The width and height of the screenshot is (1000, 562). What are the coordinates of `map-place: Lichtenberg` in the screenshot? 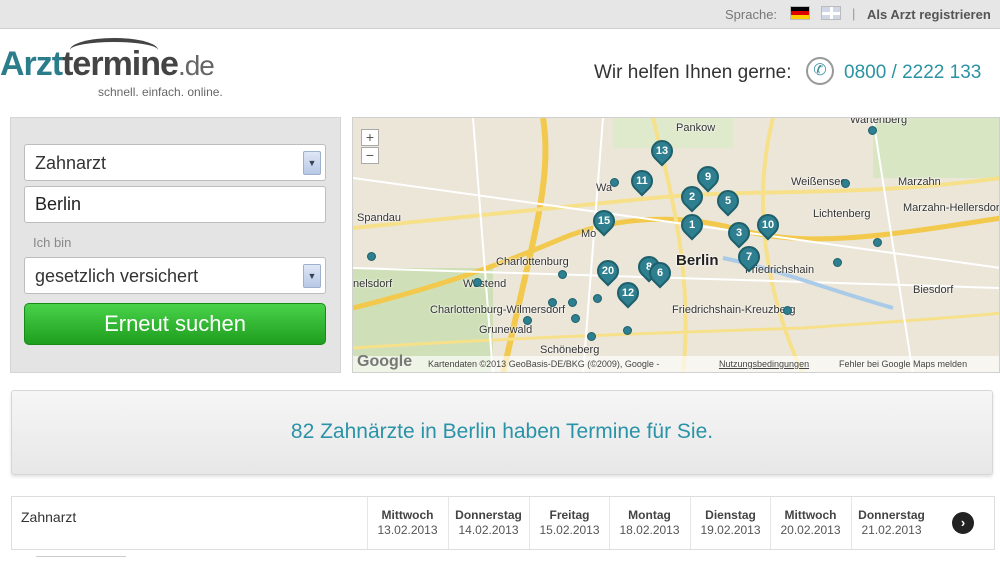 It's located at (842, 214).